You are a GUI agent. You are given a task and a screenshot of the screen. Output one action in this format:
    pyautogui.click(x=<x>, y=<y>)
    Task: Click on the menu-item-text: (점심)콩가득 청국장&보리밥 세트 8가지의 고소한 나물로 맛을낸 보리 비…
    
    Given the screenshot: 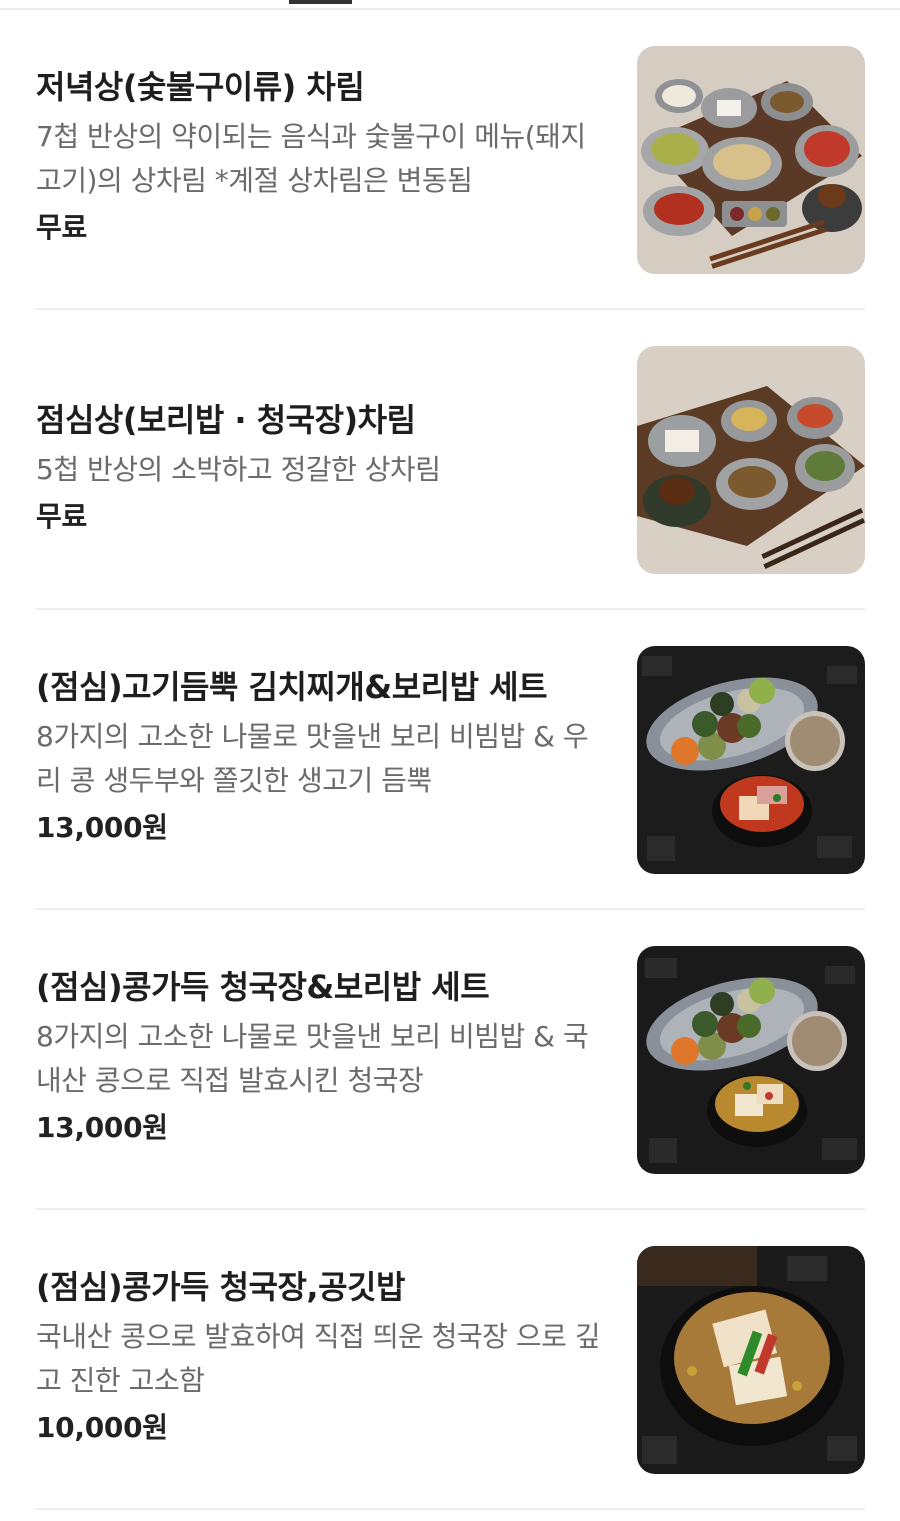 What is the action you would take?
    pyautogui.click(x=318, y=1057)
    